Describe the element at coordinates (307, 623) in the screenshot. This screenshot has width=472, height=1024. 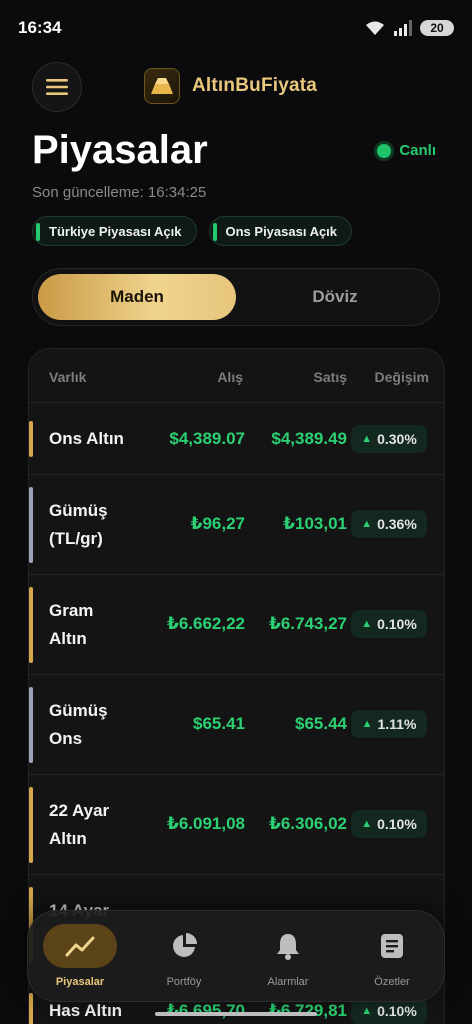
I see `sell-price: ₺6.743,27` at that location.